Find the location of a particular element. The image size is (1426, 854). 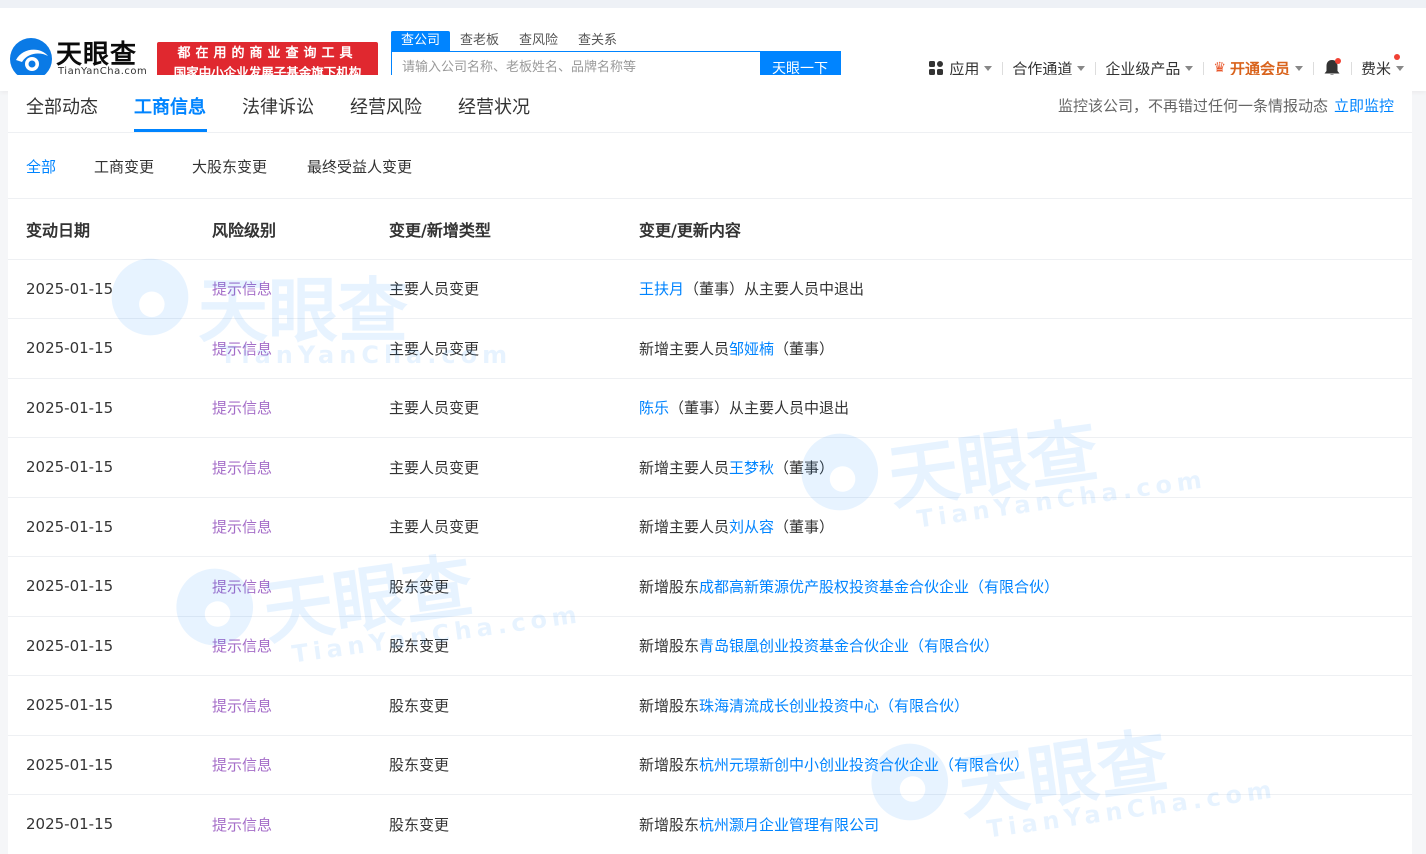

subtab-business-change: 工商变更 is located at coordinates (124, 166).